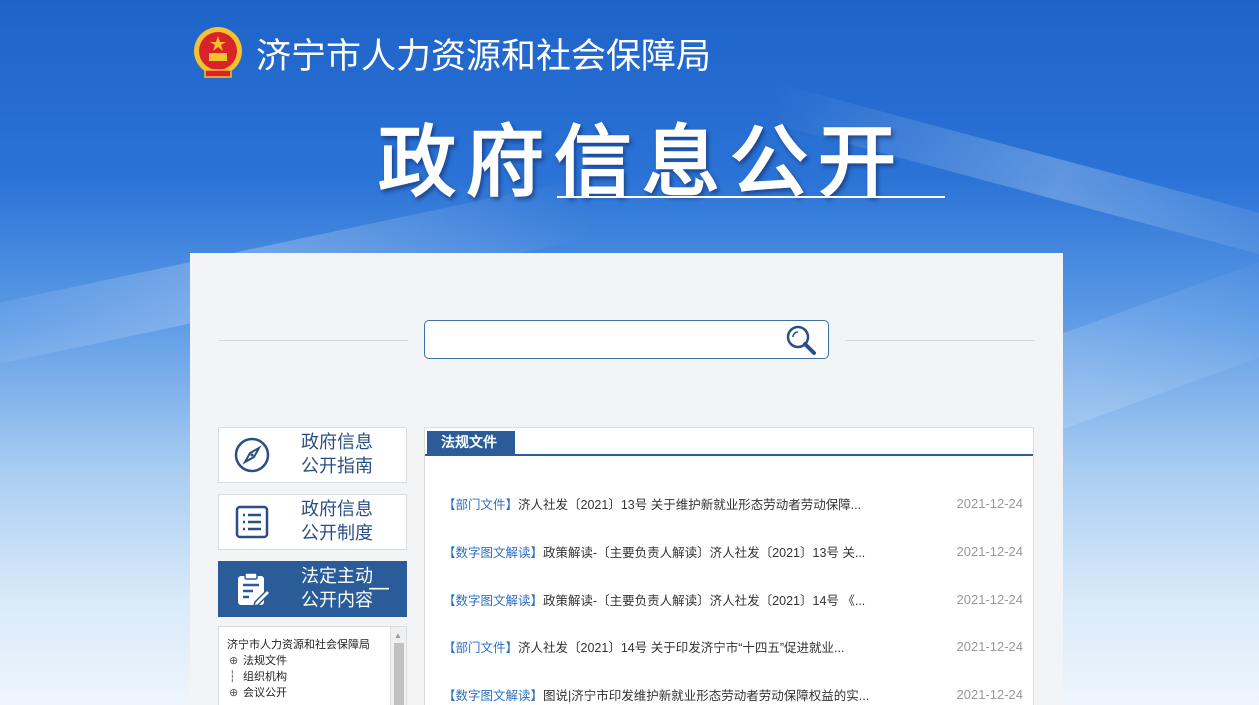 This screenshot has width=1259, height=705. What do you see at coordinates (398, 635) in the screenshot?
I see `scroll-up-icon: ▲` at bounding box center [398, 635].